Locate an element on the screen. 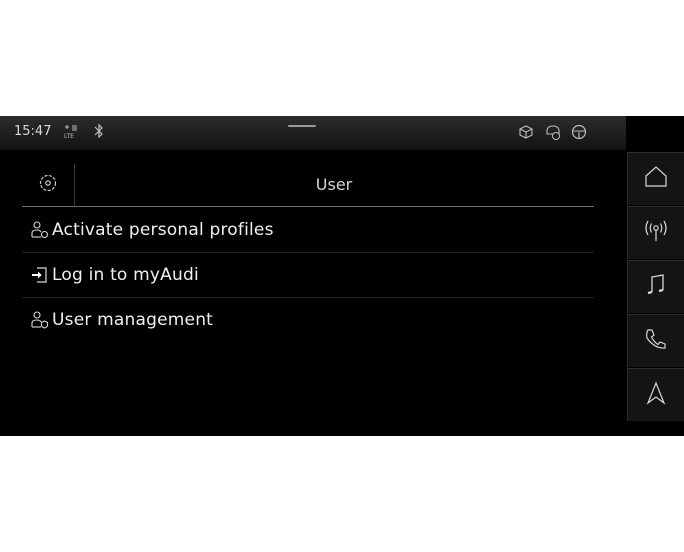  menu-item-login-myaudi: Log in to myAudi is located at coordinates (308, 275).